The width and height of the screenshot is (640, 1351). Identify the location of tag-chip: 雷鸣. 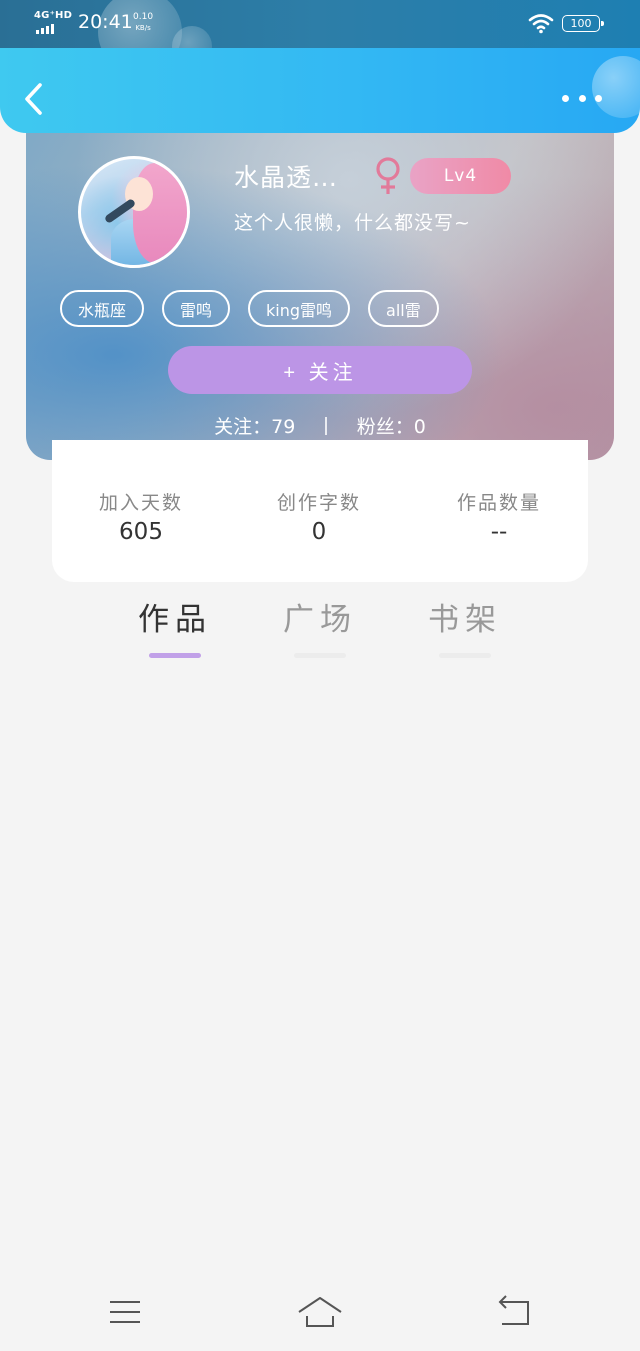
(196, 308).